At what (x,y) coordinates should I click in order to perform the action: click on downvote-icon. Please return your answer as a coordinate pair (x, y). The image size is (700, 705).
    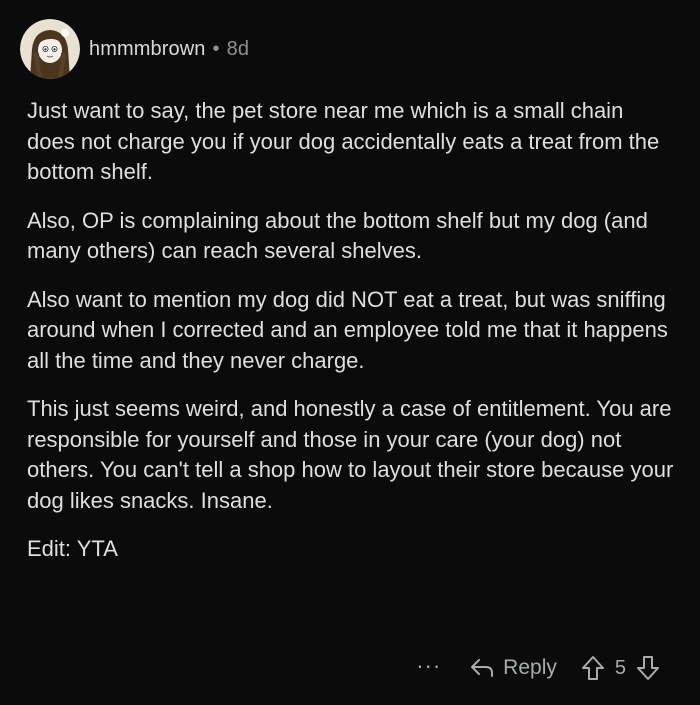
    Looking at the image, I should click on (648, 668).